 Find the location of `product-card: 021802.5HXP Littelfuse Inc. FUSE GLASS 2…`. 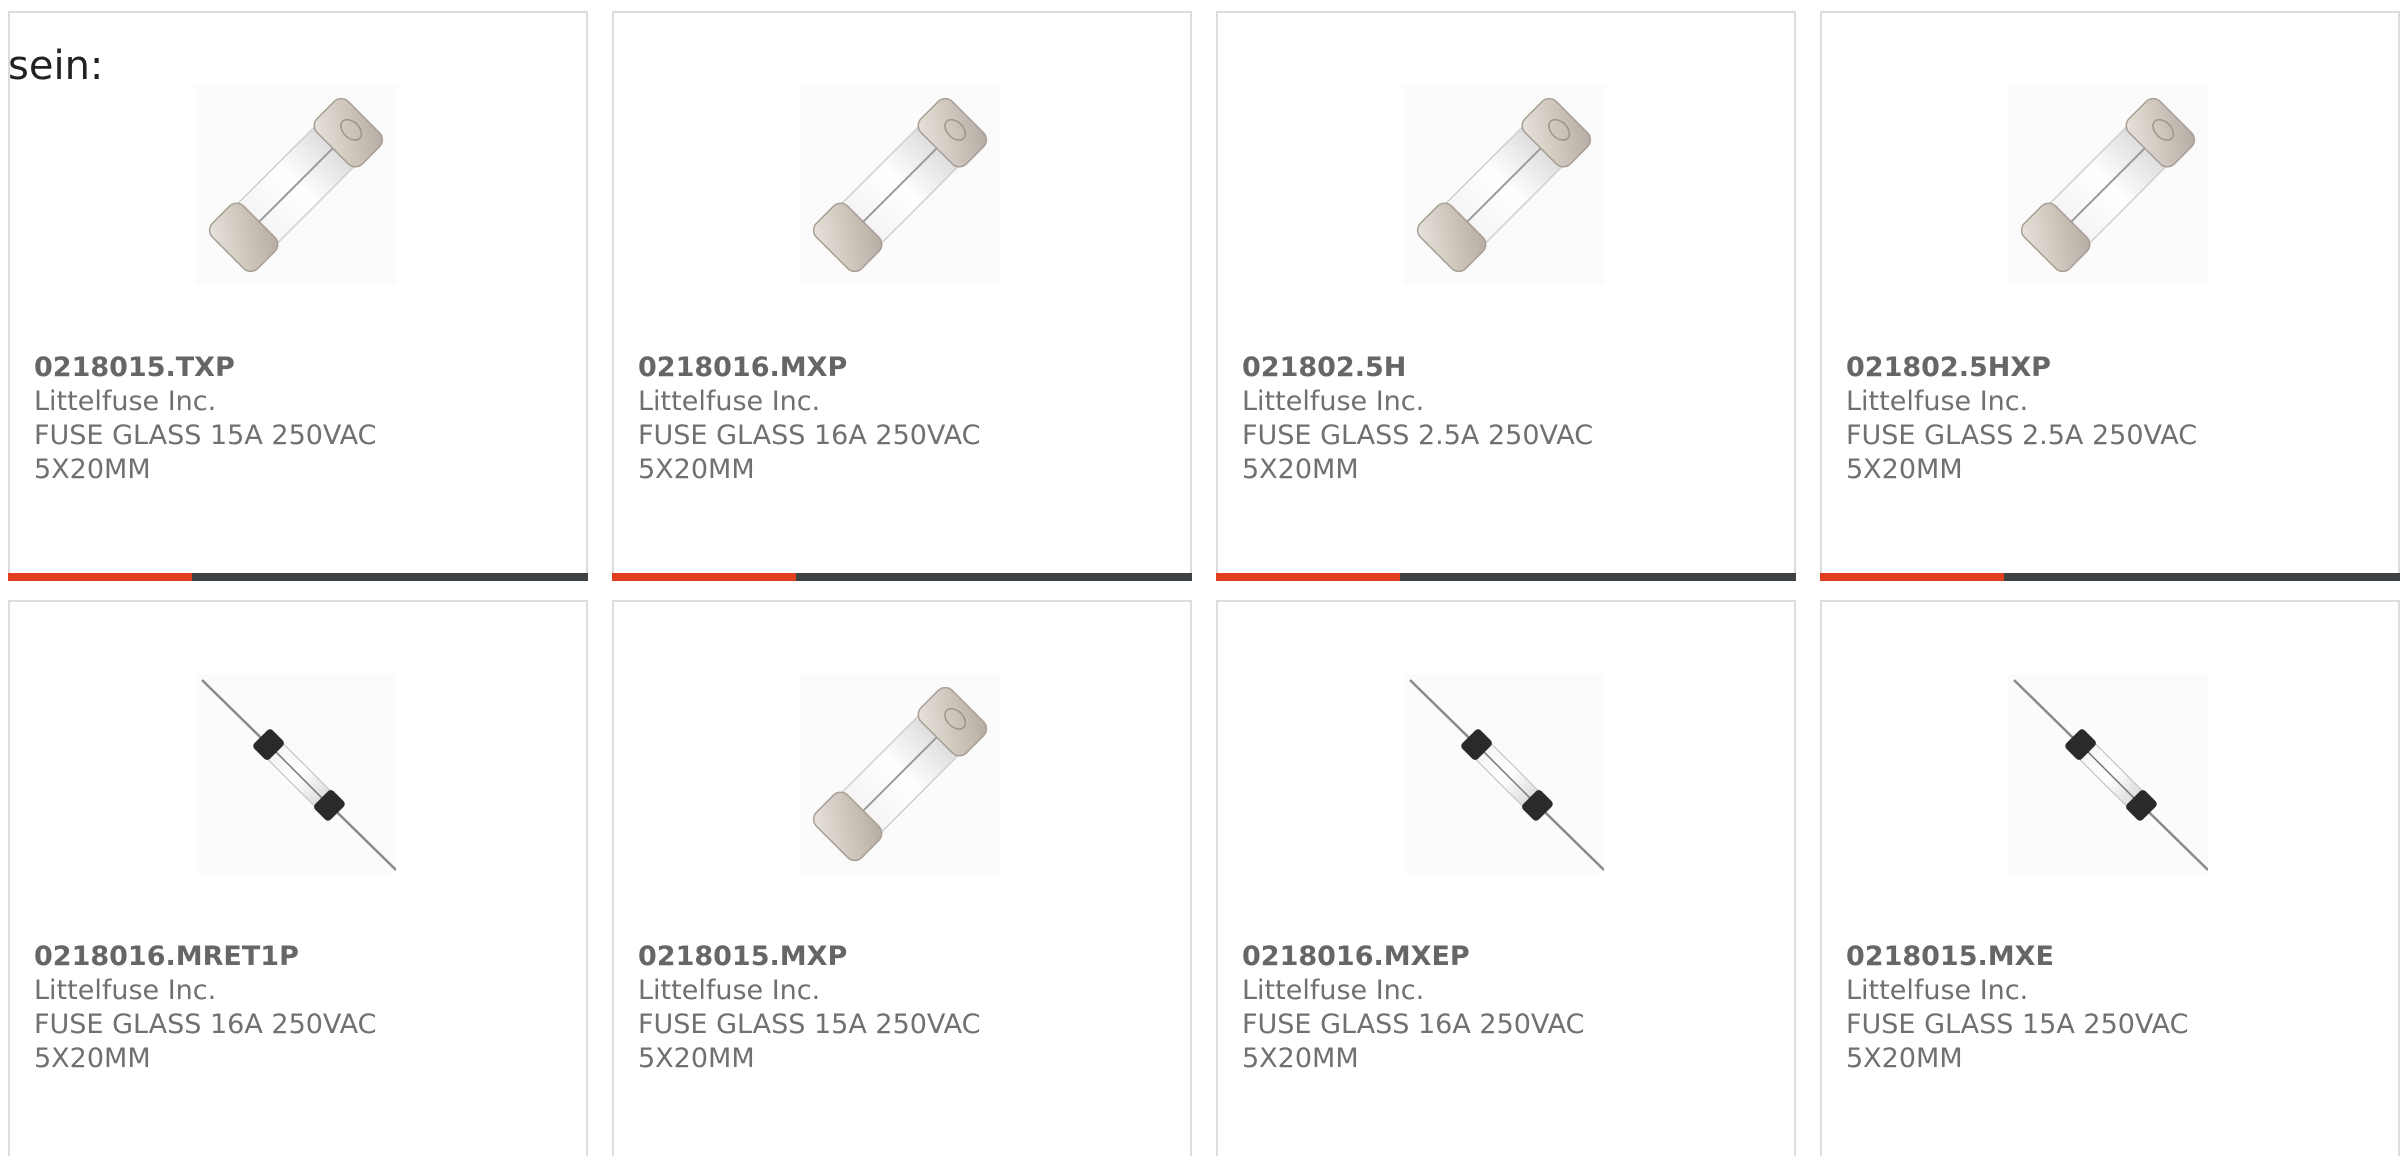

product-card: 021802.5HXP Littelfuse Inc. FUSE GLASS 2… is located at coordinates (2110, 296).